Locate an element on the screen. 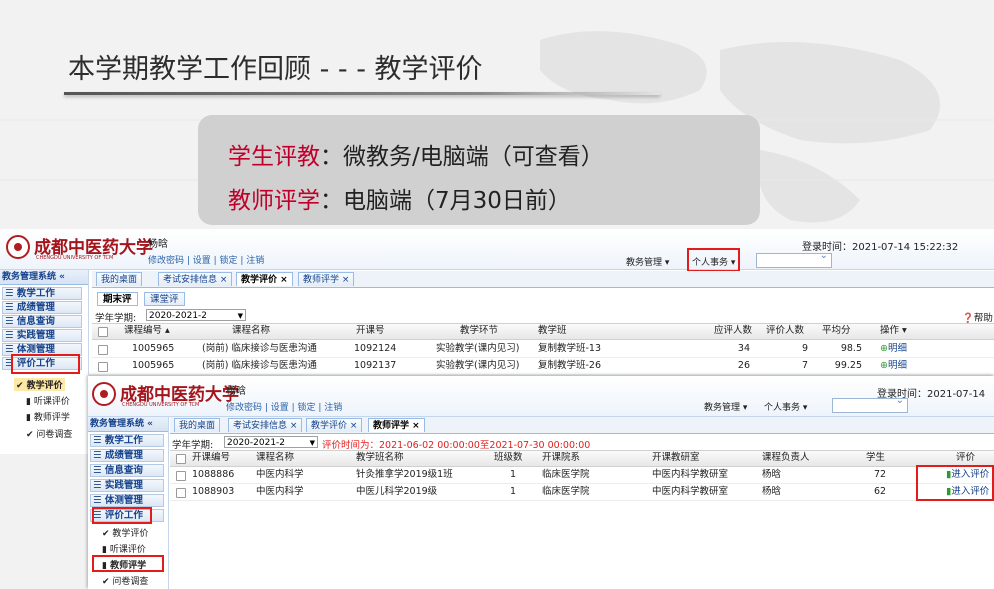  zoom-in-icon: ⊕ is located at coordinates (884, 348).